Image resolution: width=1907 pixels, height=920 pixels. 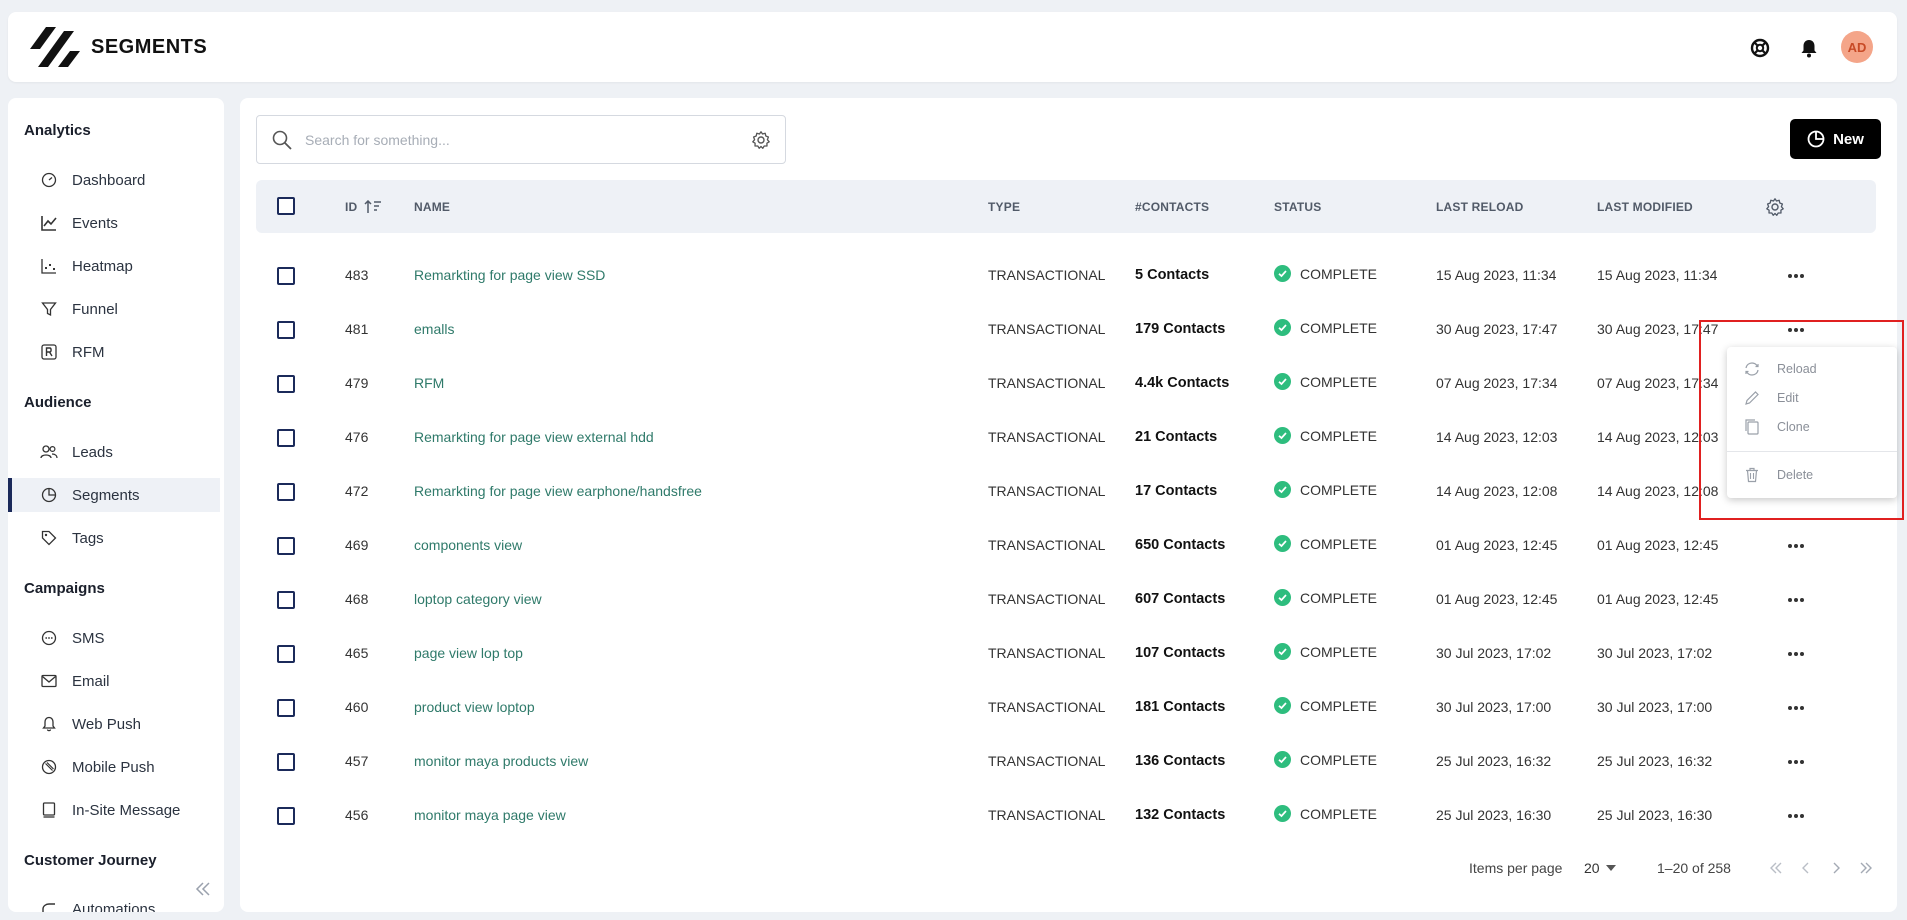 I want to click on search-input, so click(x=515, y=140).